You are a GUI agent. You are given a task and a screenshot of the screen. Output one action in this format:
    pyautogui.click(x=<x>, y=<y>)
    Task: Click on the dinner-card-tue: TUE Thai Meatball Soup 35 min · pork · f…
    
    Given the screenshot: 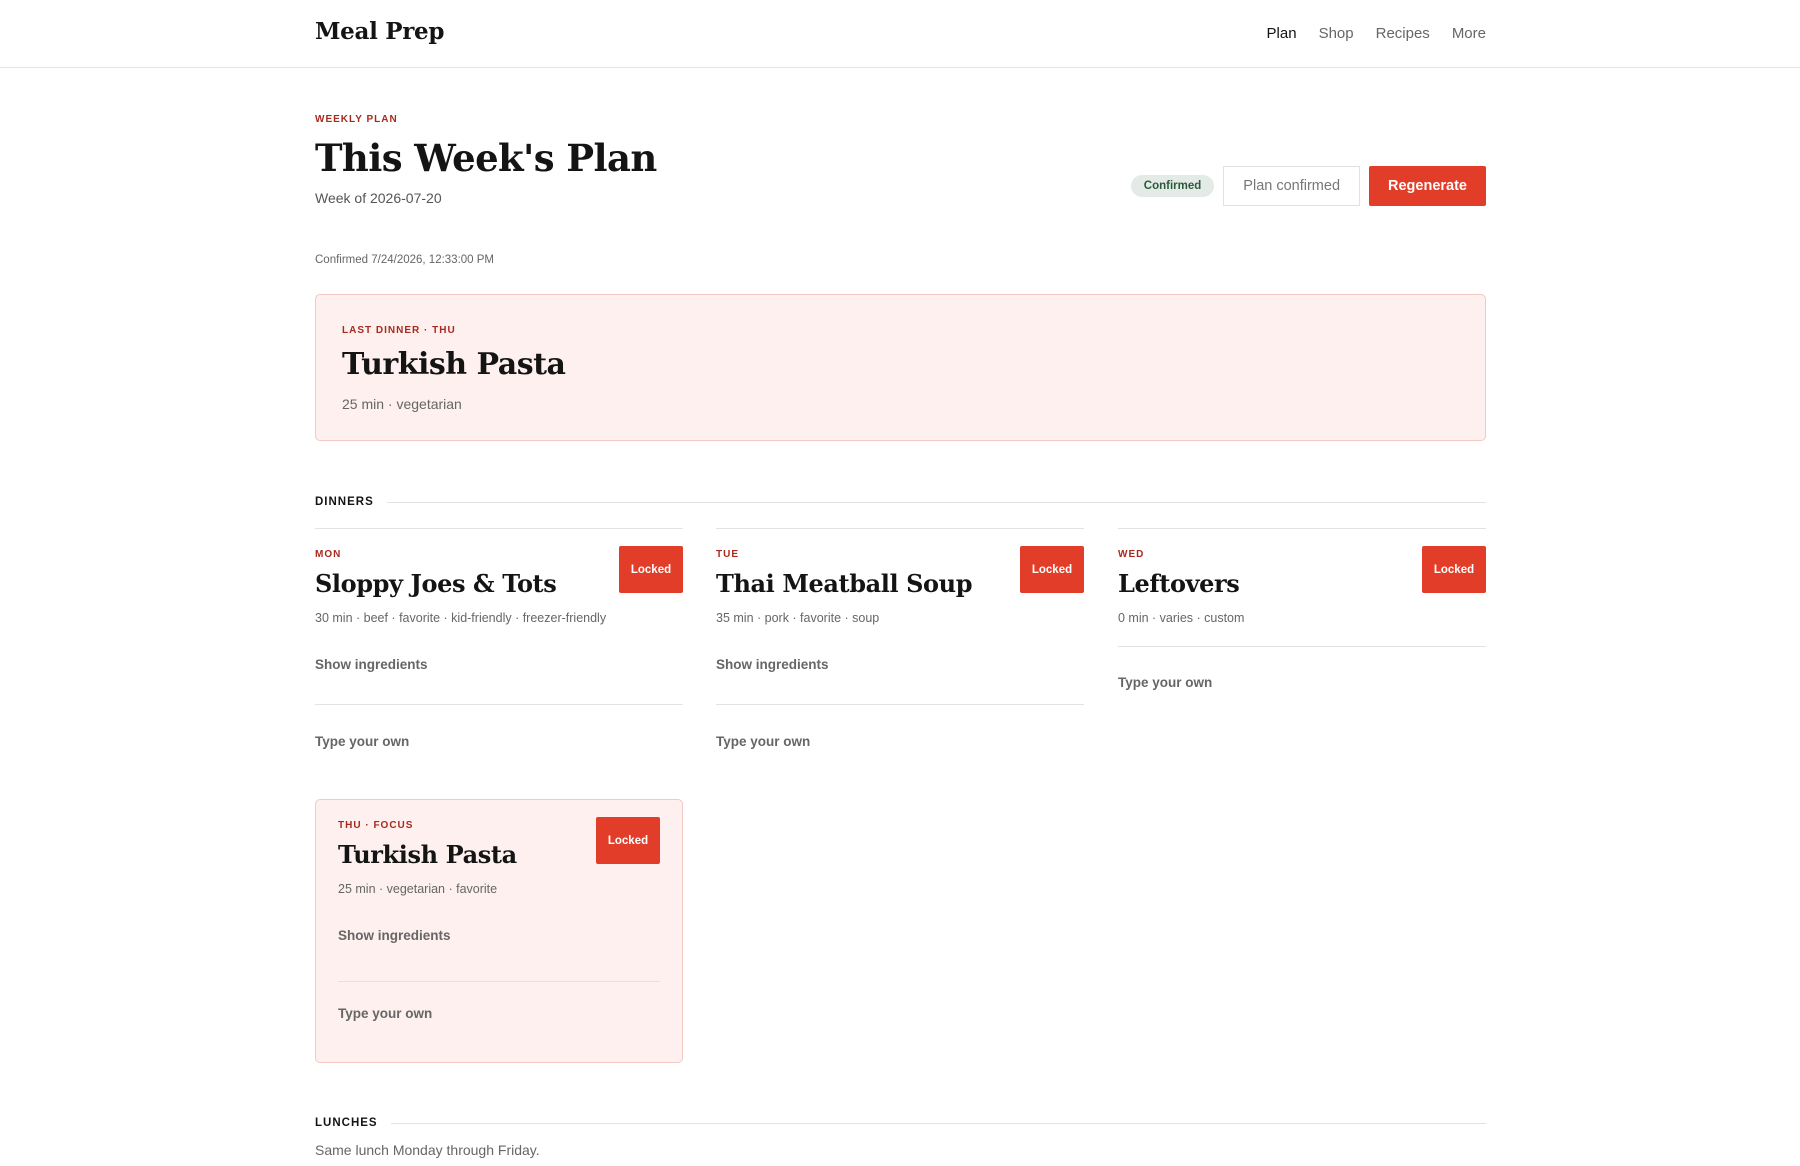 What is the action you would take?
    pyautogui.click(x=900, y=643)
    